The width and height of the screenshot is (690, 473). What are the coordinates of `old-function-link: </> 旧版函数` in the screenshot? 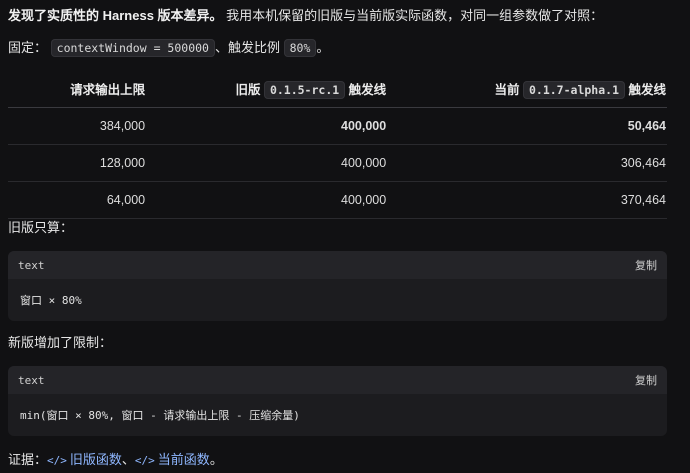 It's located at (84, 459).